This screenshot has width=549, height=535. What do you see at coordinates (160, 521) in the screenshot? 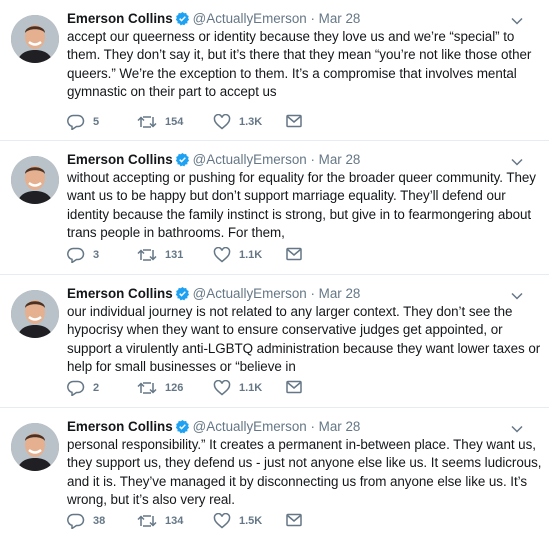
I see `retweet-button: 134` at bounding box center [160, 521].